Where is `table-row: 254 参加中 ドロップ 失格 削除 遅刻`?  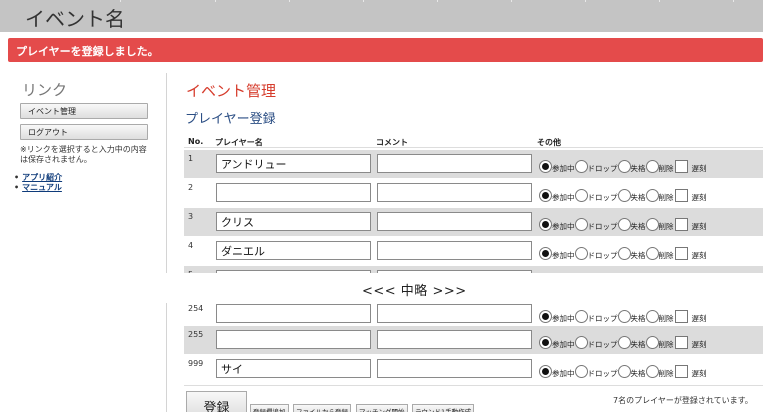
table-row: 254 参加中 ドロップ 失格 削除 遅刻 is located at coordinates (473, 314).